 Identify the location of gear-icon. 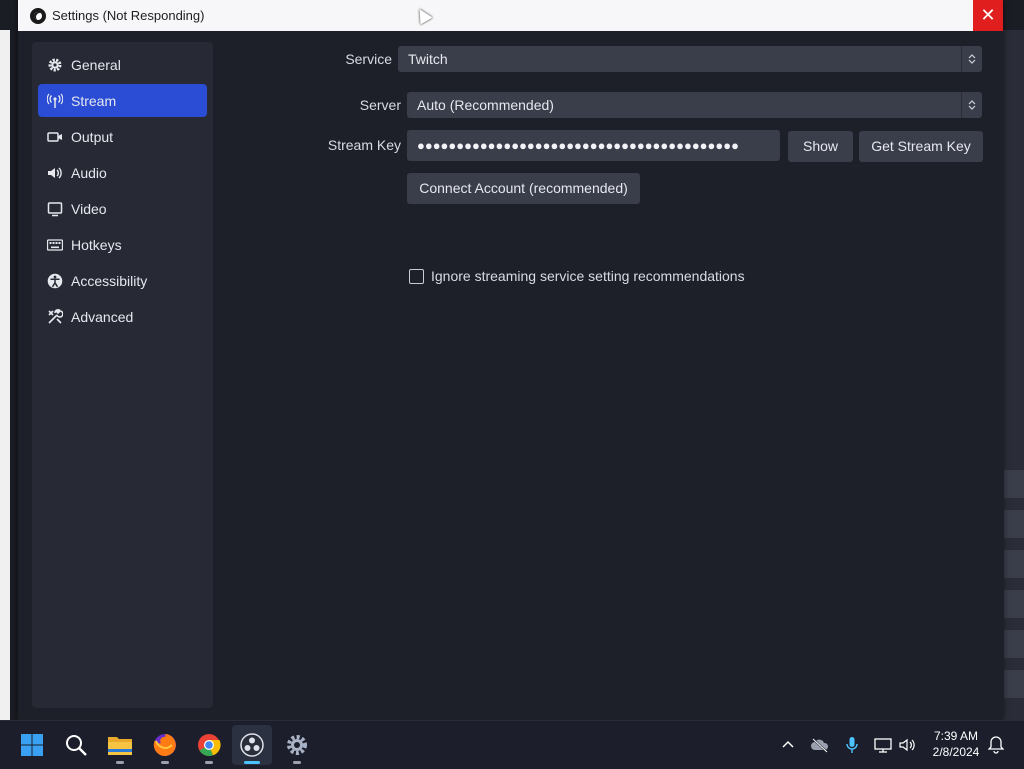
(55, 65).